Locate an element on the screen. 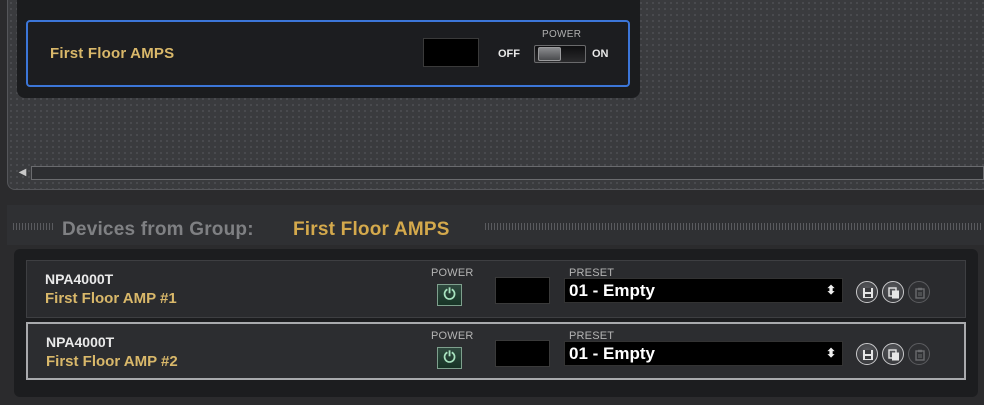 Image resolution: width=984 pixels, height=405 pixels. group-power-toggle is located at coordinates (560, 54).